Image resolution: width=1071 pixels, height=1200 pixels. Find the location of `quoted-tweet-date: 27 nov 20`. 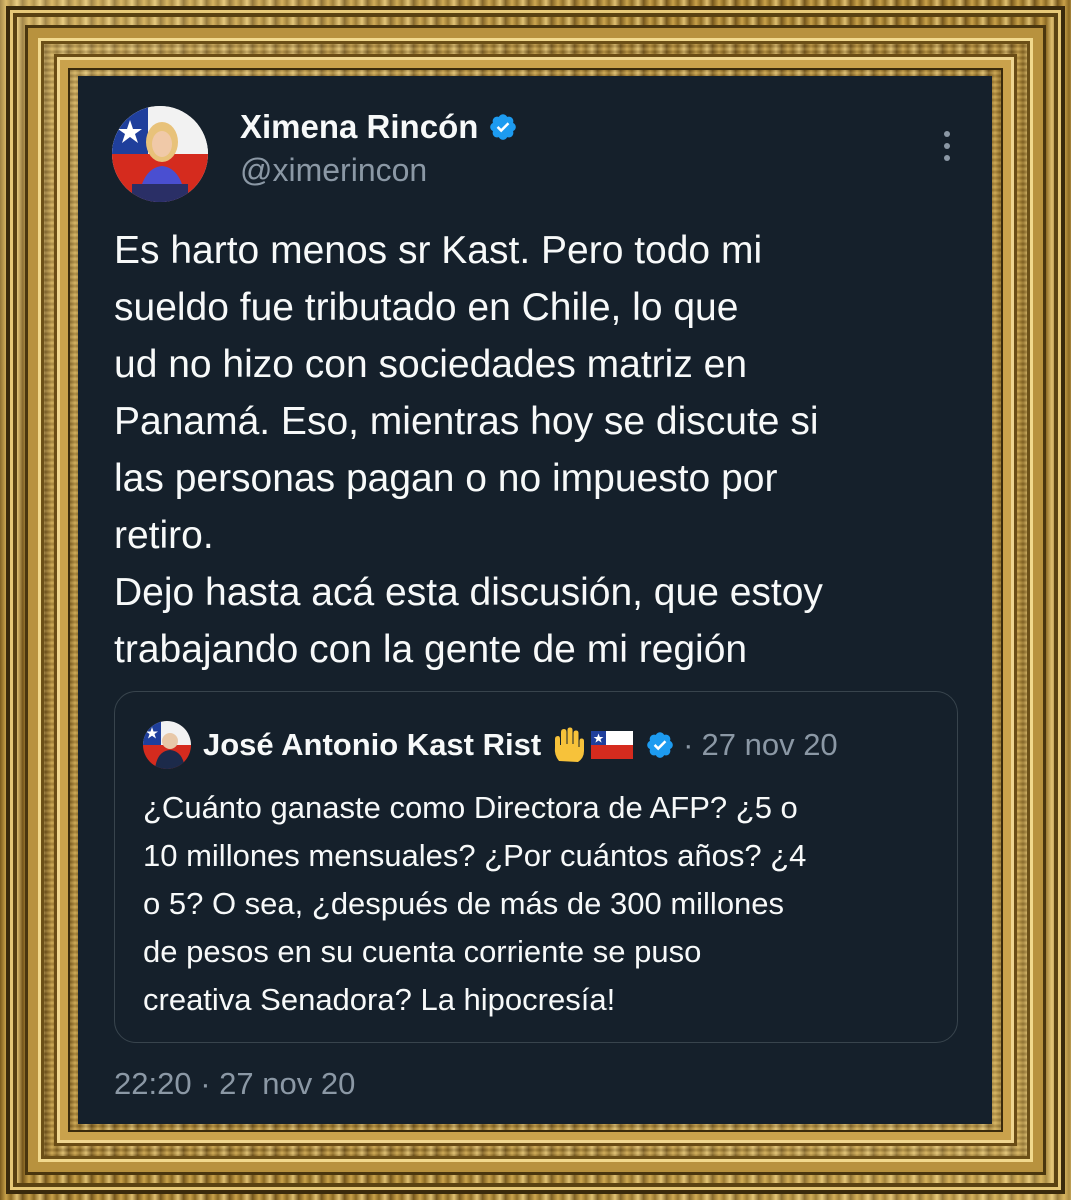

quoted-tweet-date: 27 nov 20 is located at coordinates (770, 745).